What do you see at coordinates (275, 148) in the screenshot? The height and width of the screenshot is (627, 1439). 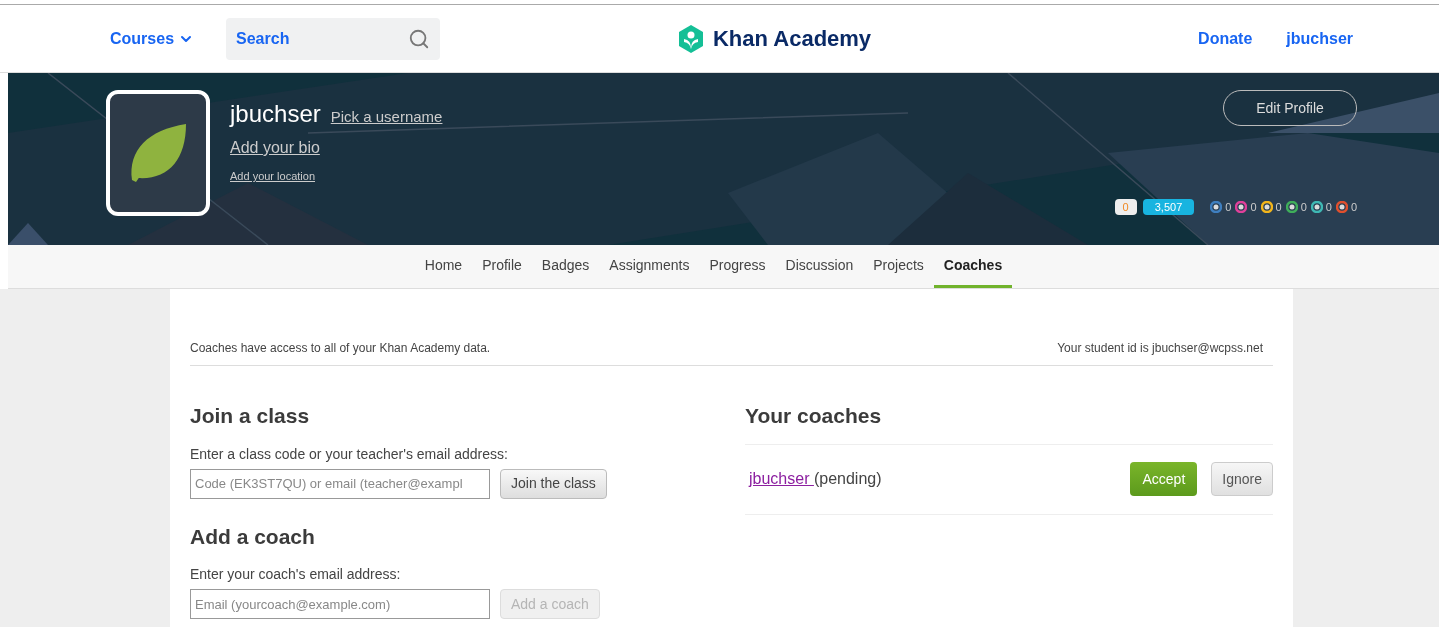 I see `add-bio-link: Add your bio` at bounding box center [275, 148].